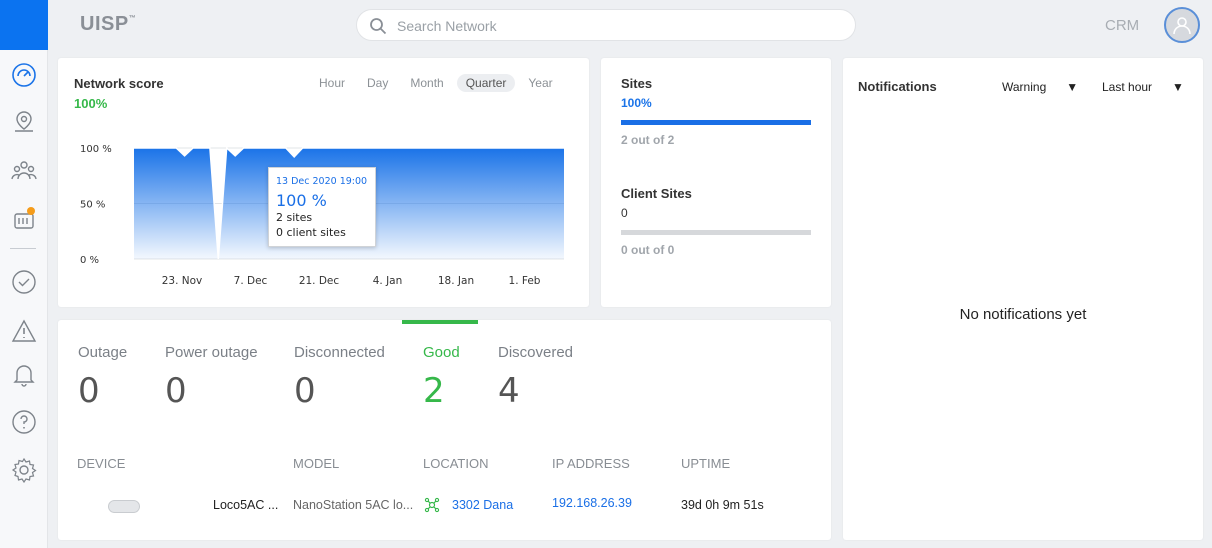 This screenshot has width=1212, height=548. Describe the element at coordinates (124, 506) in the screenshot. I see `device-toggle` at that location.